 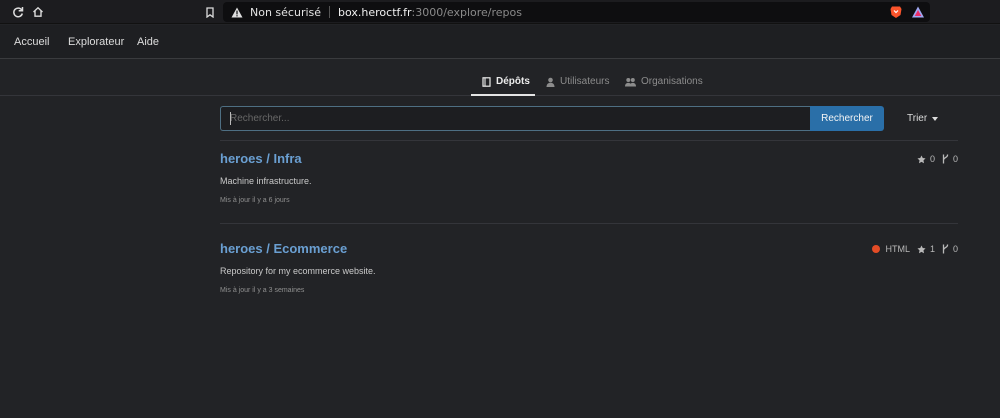 What do you see at coordinates (255, 200) in the screenshot?
I see `repo-updated-time: Mis à jour il y a 6 jours` at bounding box center [255, 200].